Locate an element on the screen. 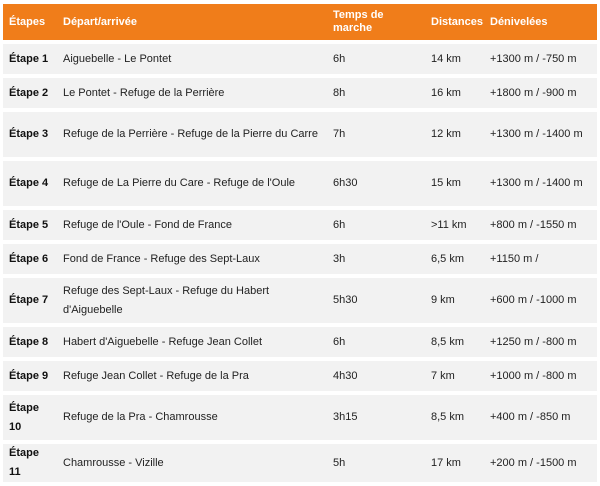  elevation-cell: +1250 m / -800 m is located at coordinates (540, 342).